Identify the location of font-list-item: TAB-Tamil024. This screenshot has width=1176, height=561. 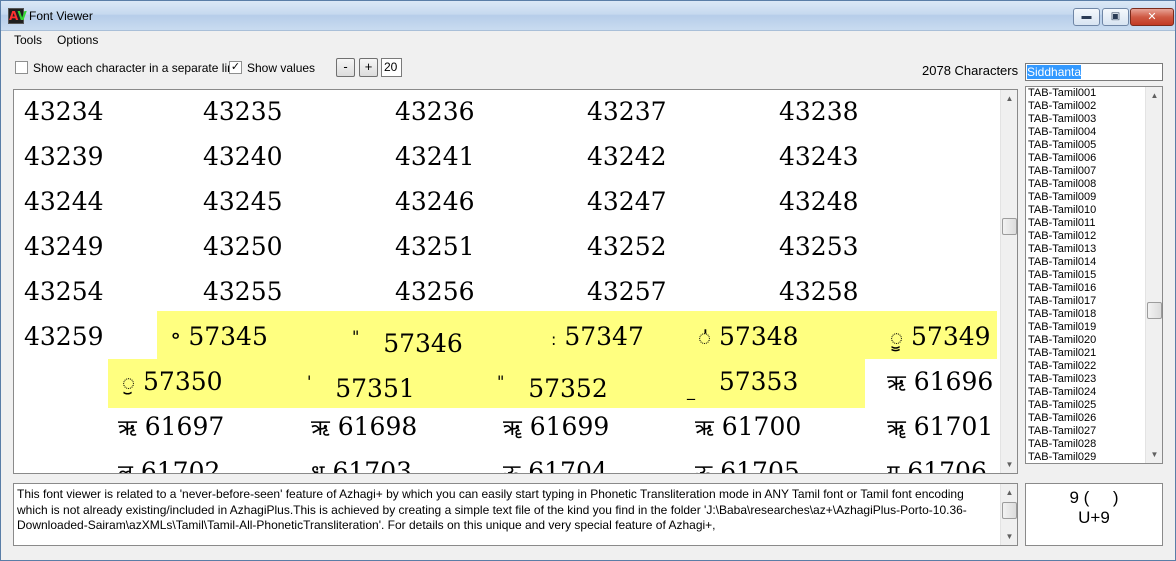
(1062, 392).